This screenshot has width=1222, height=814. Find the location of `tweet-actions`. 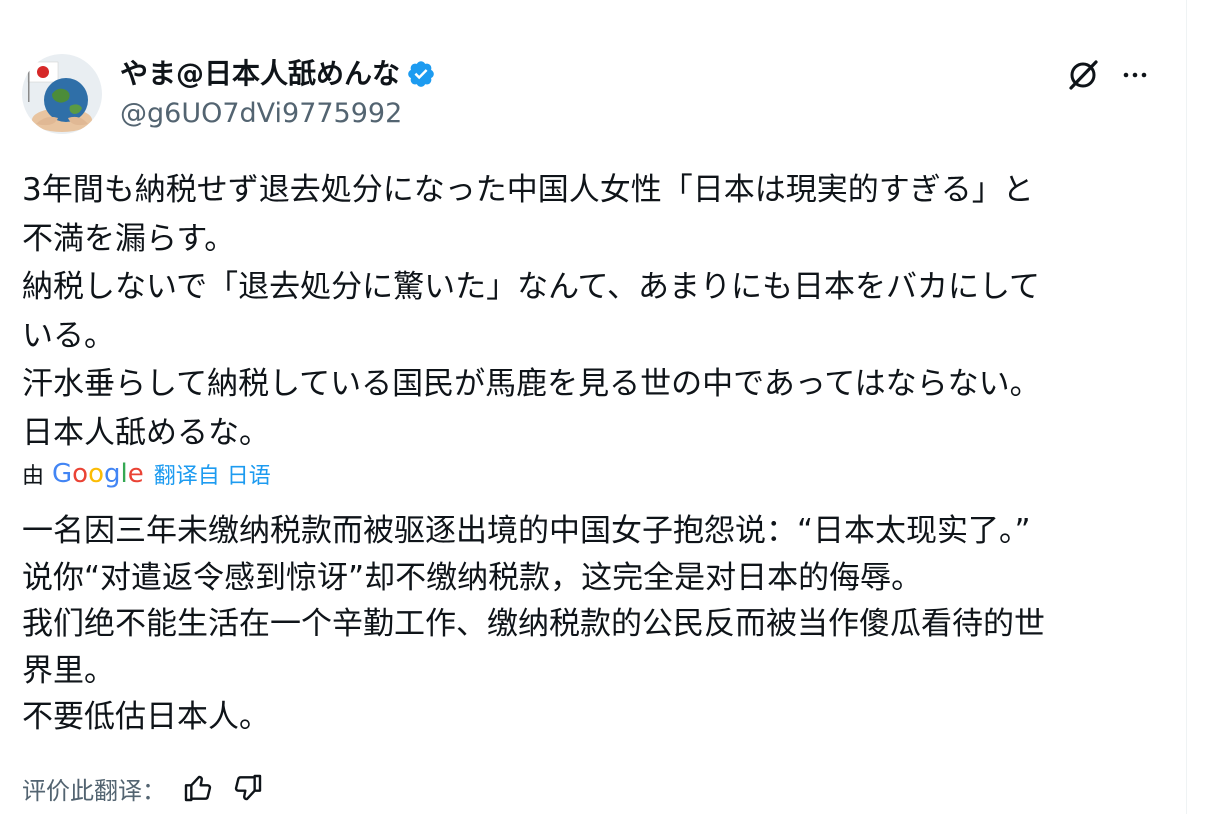

tweet-actions is located at coordinates (1109, 75).